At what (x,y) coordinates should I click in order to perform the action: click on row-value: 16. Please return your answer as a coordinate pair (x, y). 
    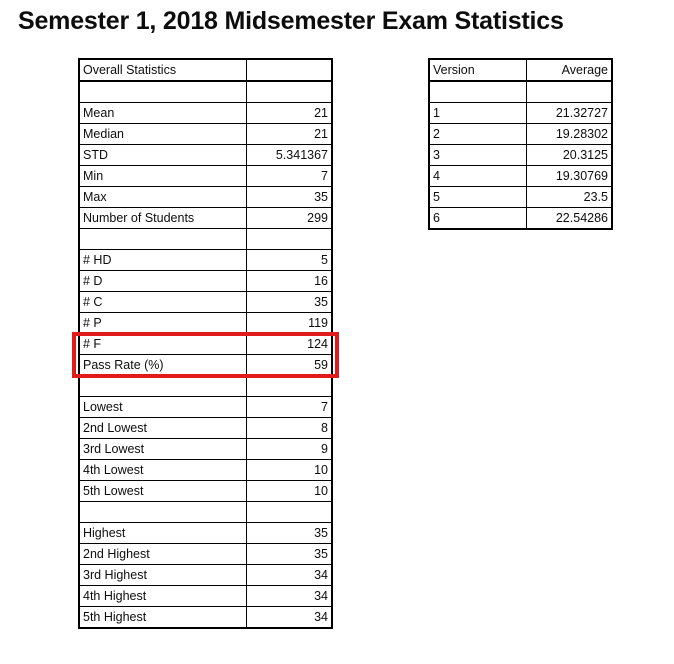
    Looking at the image, I should click on (289, 281).